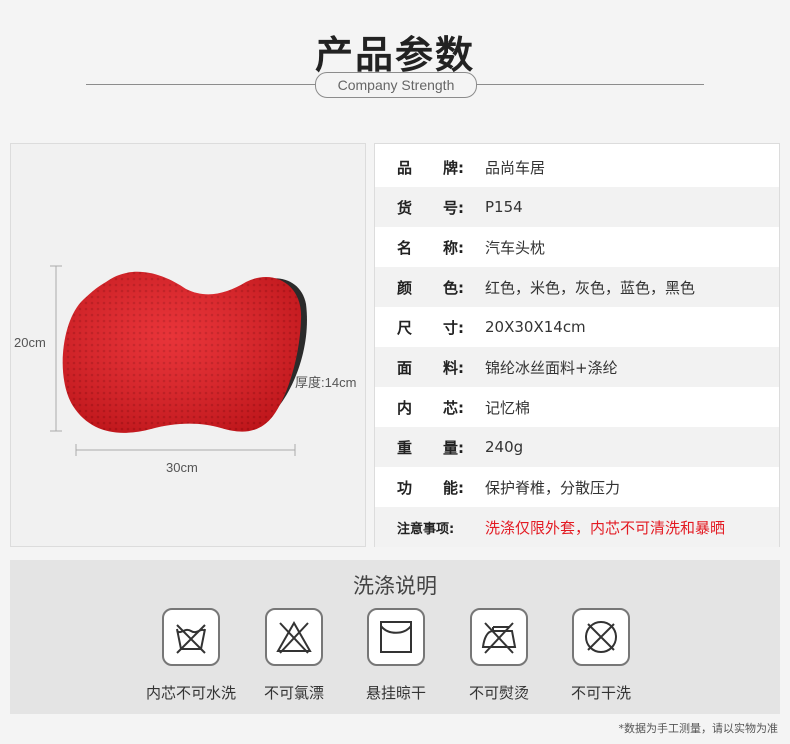  I want to click on spec-value-core: 记忆棉, so click(508, 407).